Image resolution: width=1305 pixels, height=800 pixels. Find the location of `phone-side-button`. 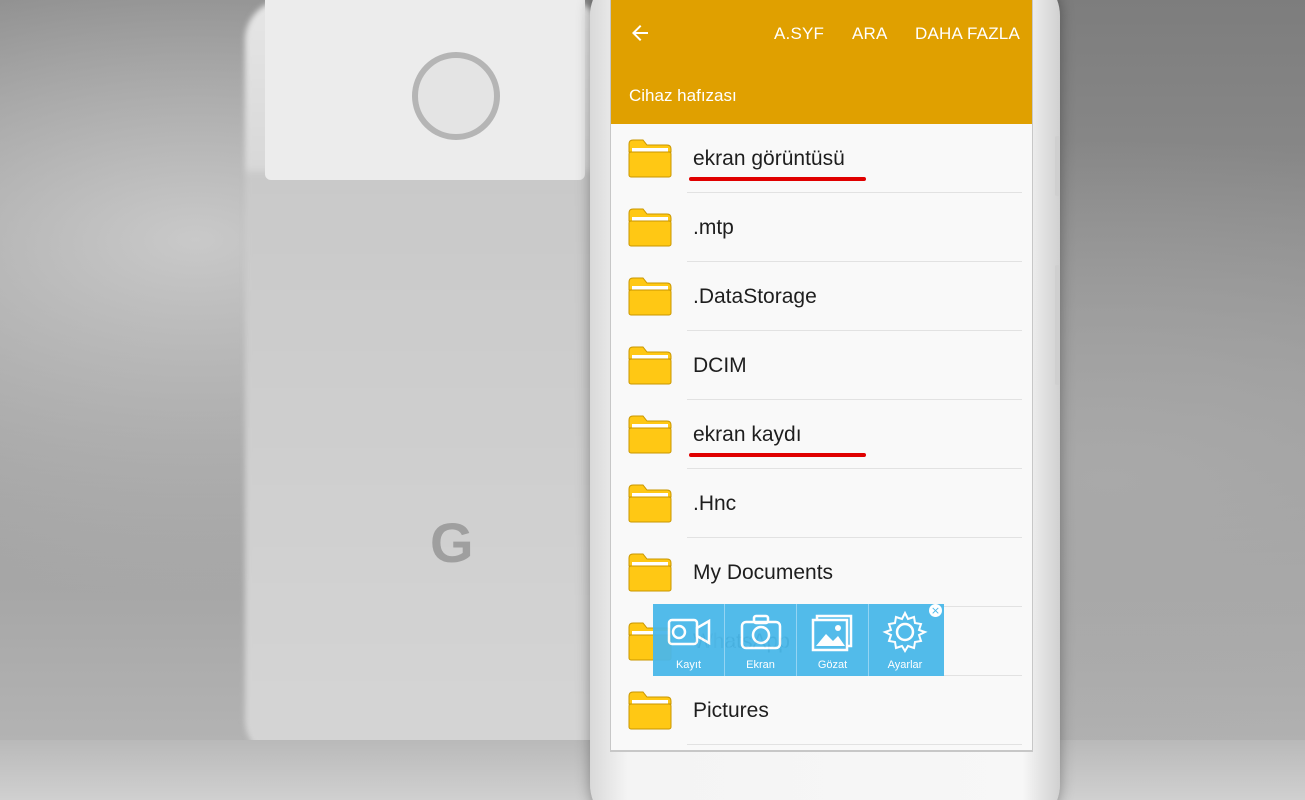

phone-side-button is located at coordinates (1057, 166).